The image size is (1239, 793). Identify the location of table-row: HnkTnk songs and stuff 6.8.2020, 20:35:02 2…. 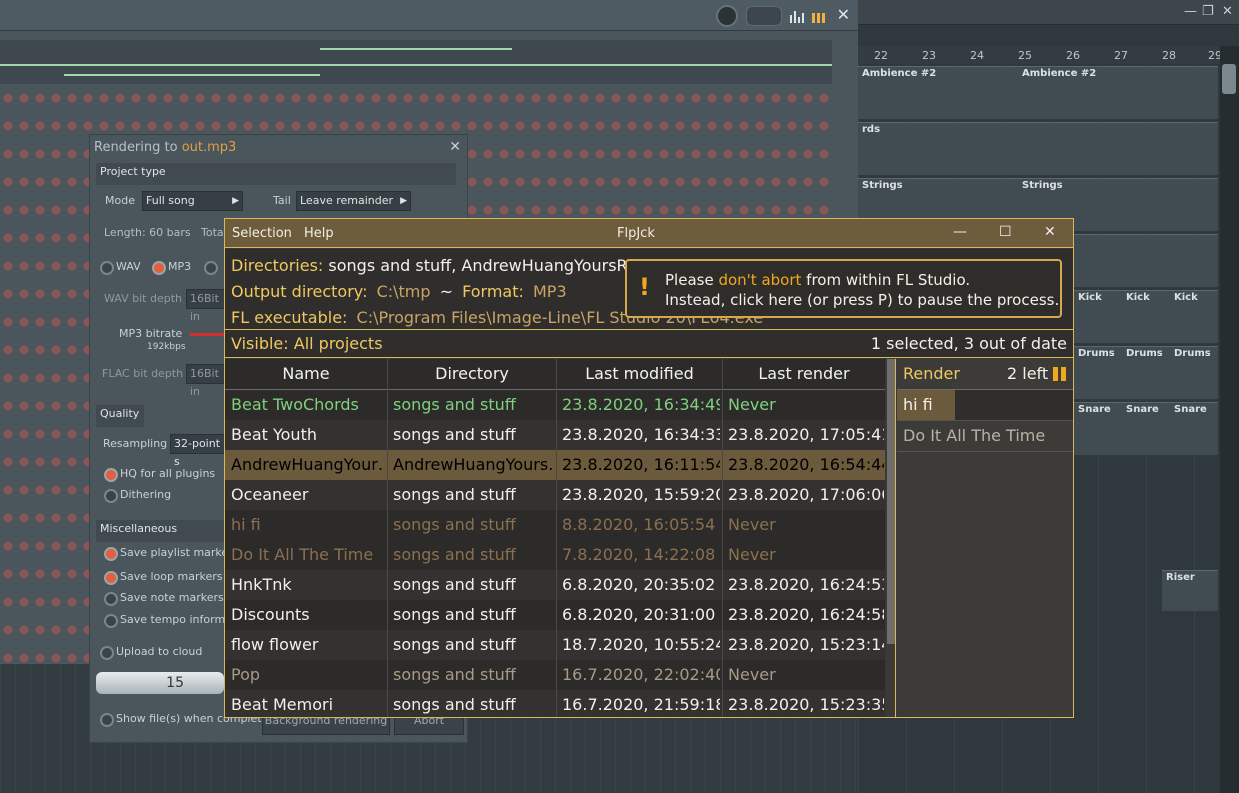
(555, 585).